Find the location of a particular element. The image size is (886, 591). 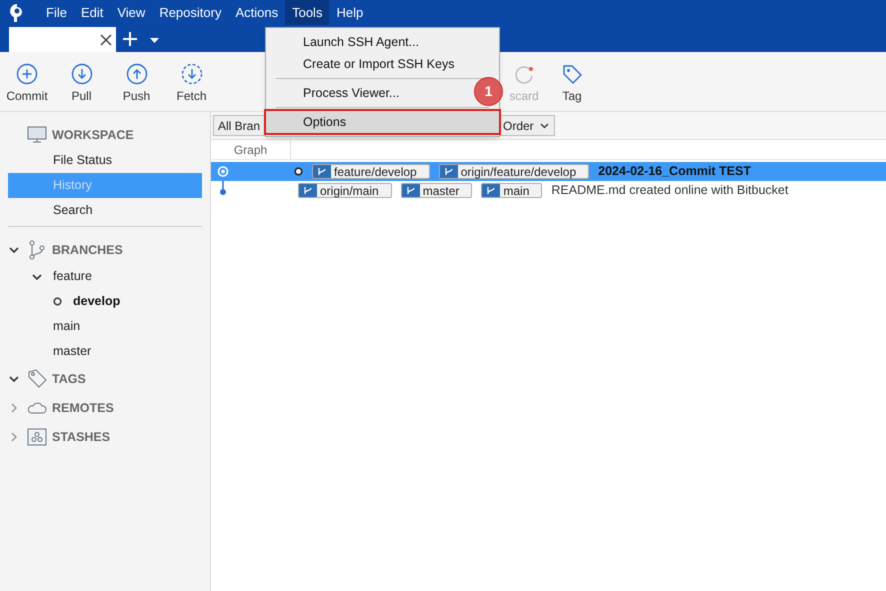

fetch-button: Fetch is located at coordinates (191, 81).